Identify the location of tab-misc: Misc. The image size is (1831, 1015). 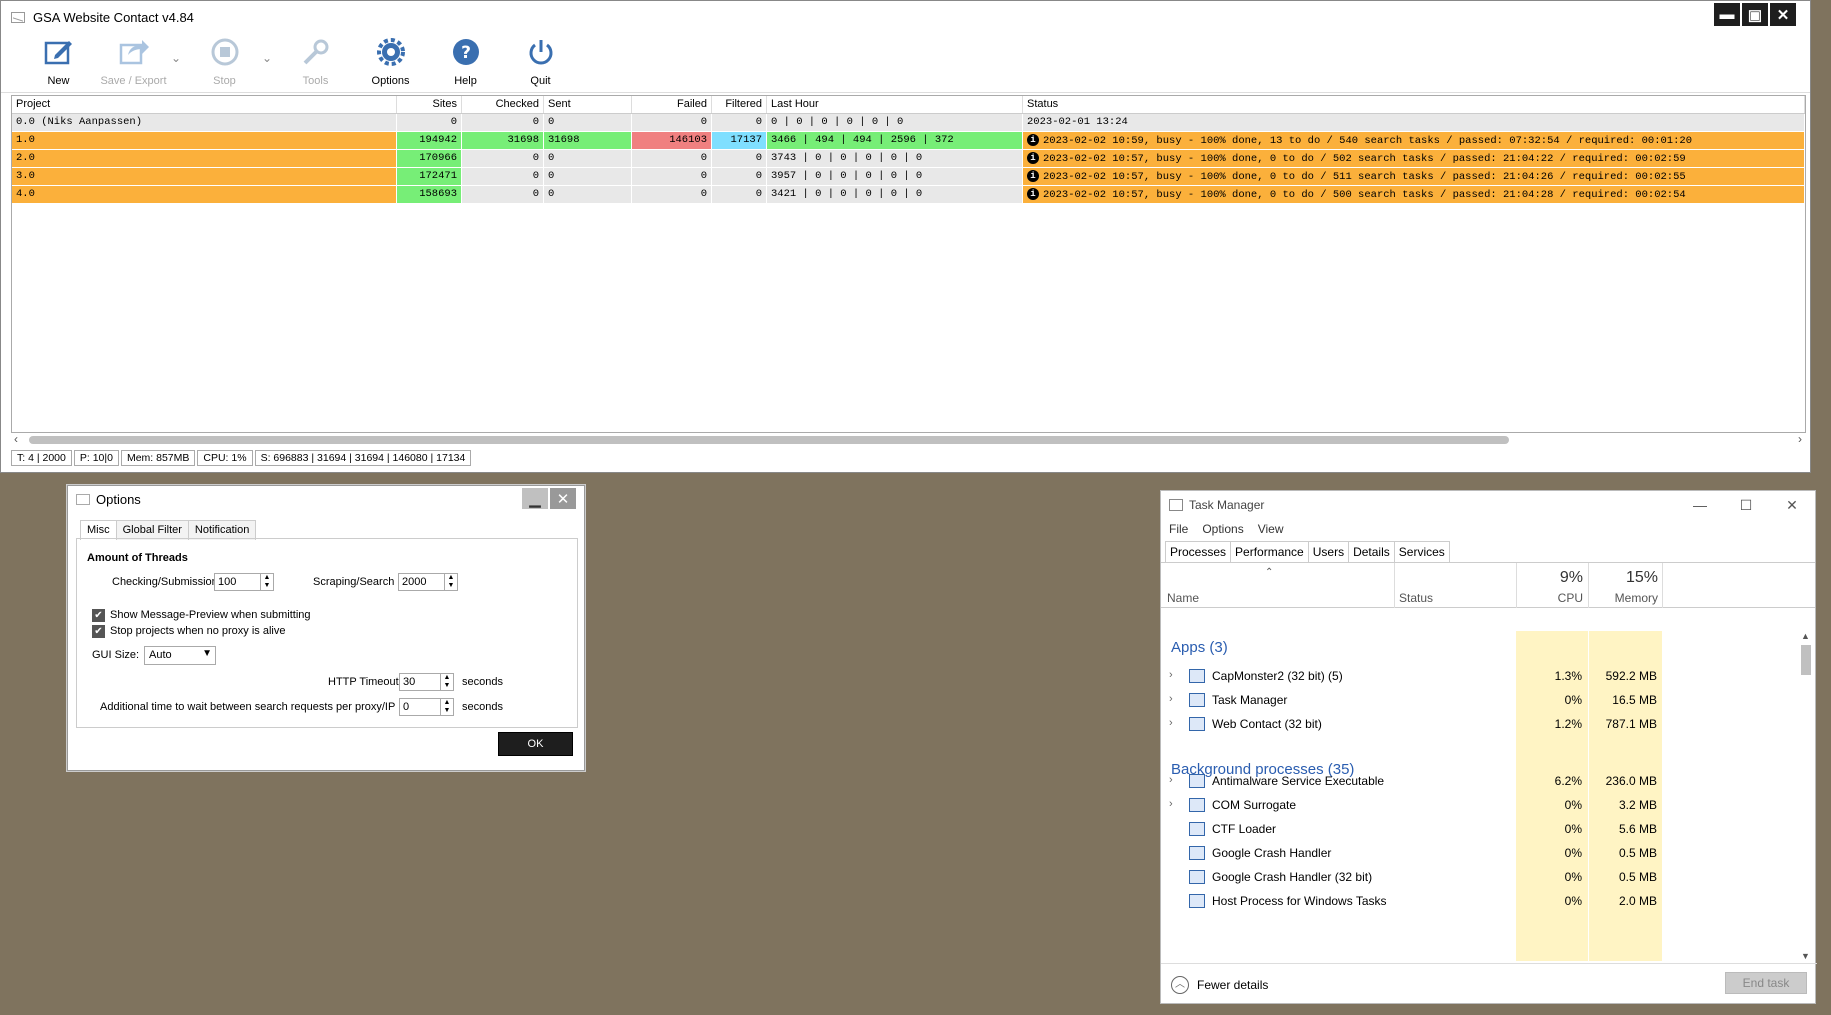
(98, 530).